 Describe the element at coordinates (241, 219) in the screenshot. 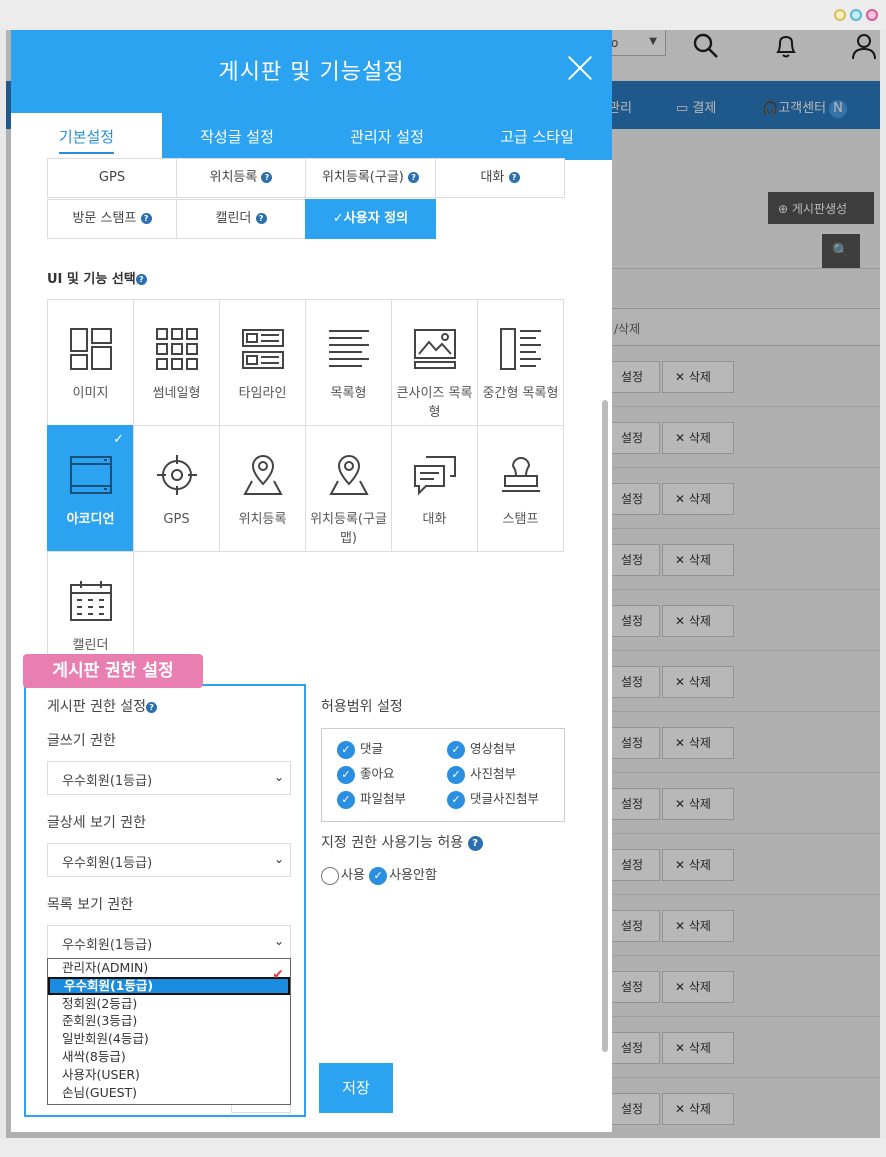

I see `chip-calendar: 캘린더 ?` at that location.